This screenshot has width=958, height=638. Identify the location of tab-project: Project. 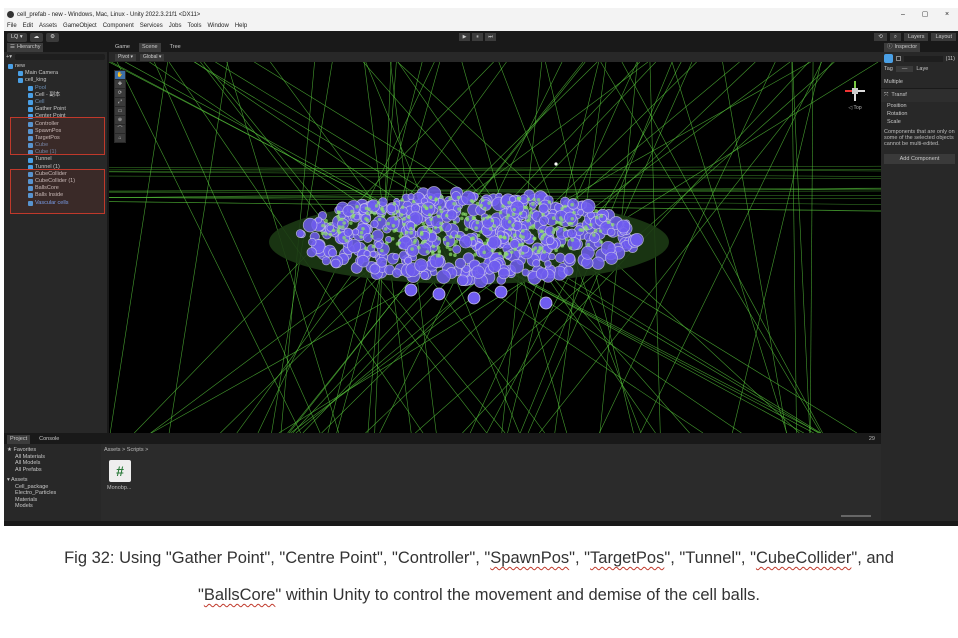
(19, 439).